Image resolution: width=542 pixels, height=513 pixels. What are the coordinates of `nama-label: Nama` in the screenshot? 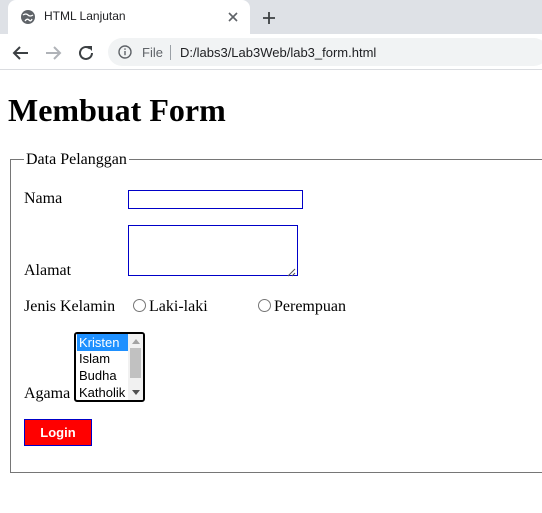 It's located at (43, 198).